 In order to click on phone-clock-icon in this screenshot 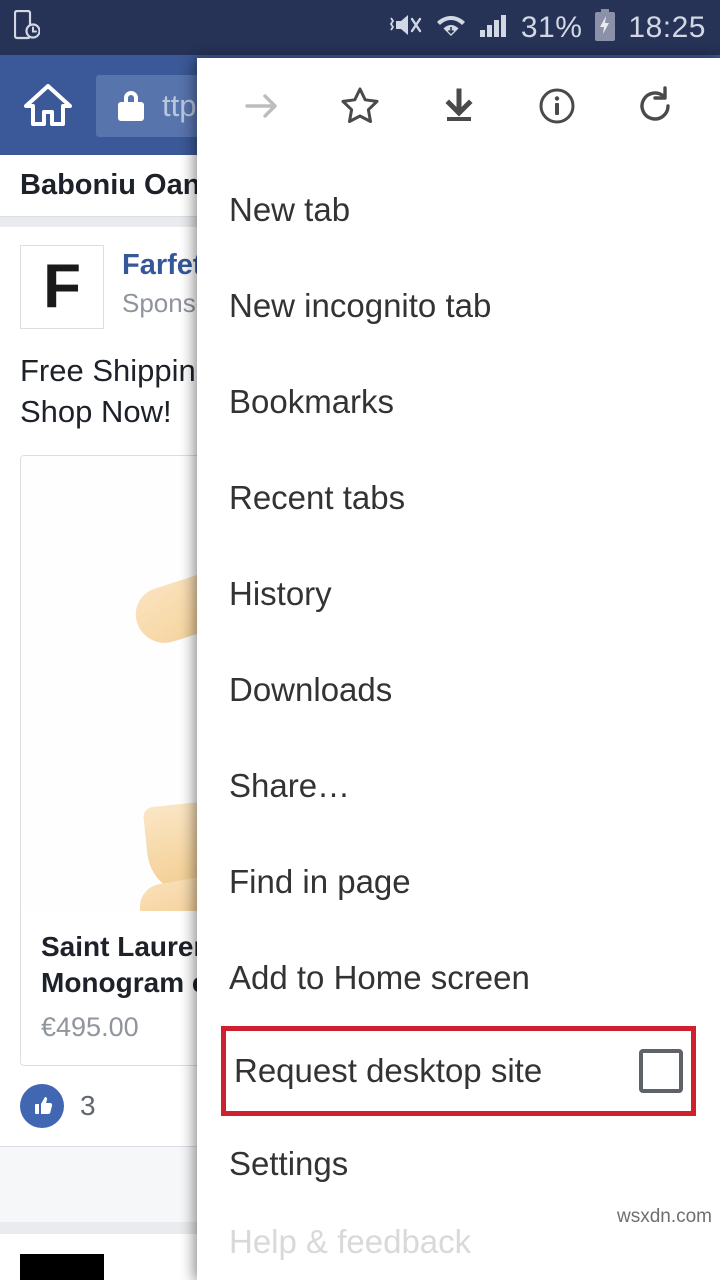, I will do `click(27, 27)`.